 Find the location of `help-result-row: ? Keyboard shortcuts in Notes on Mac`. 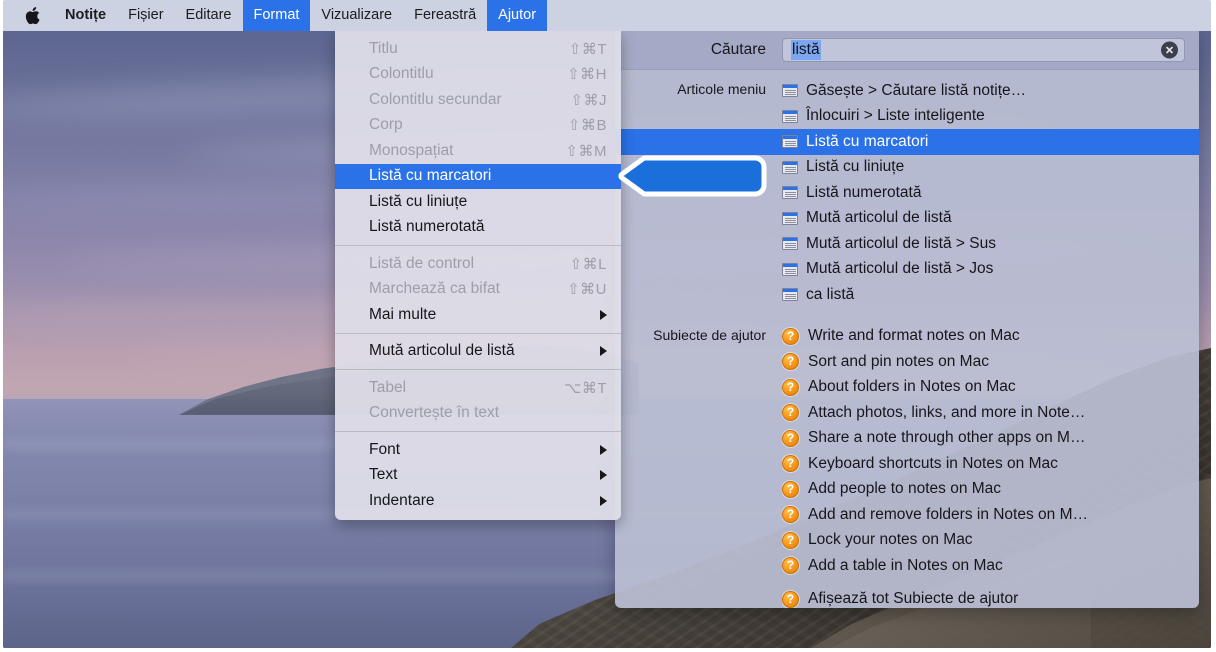

help-result-row: ? Keyboard shortcuts in Notes on Mac is located at coordinates (990, 464).